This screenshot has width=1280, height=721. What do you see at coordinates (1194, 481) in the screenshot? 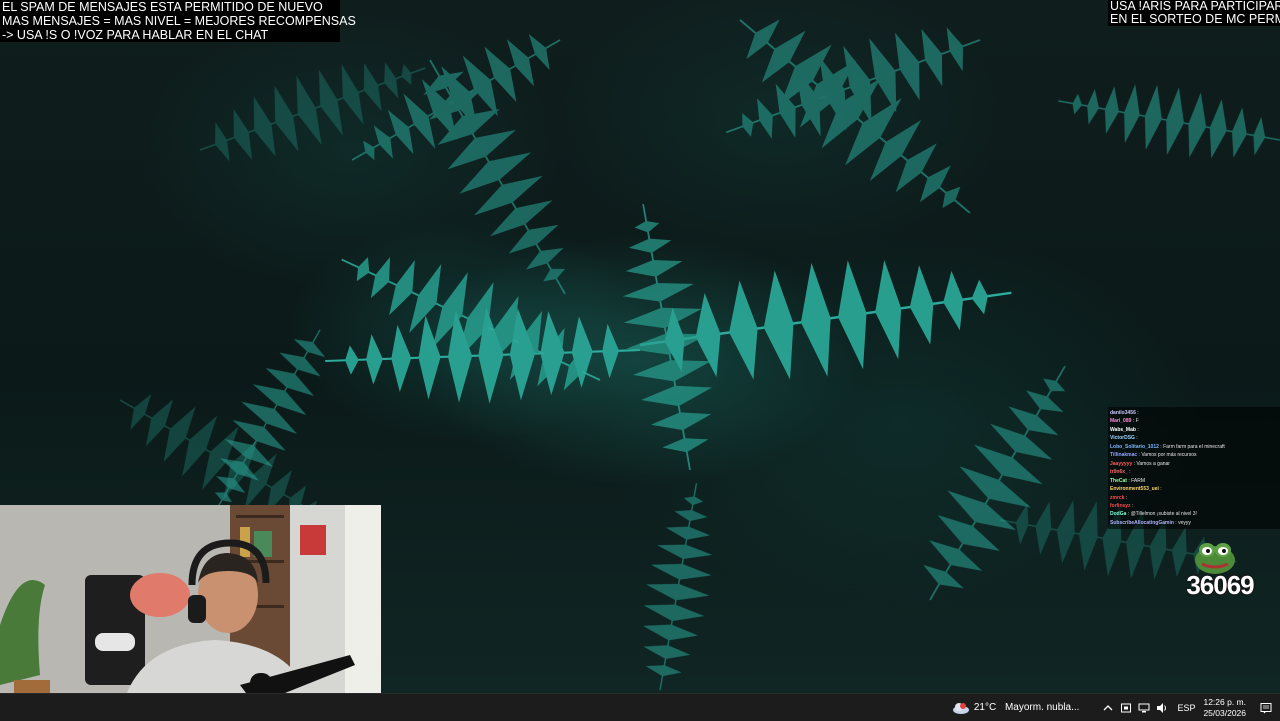
I see `chat-message: TheCat : FARM` at bounding box center [1194, 481].